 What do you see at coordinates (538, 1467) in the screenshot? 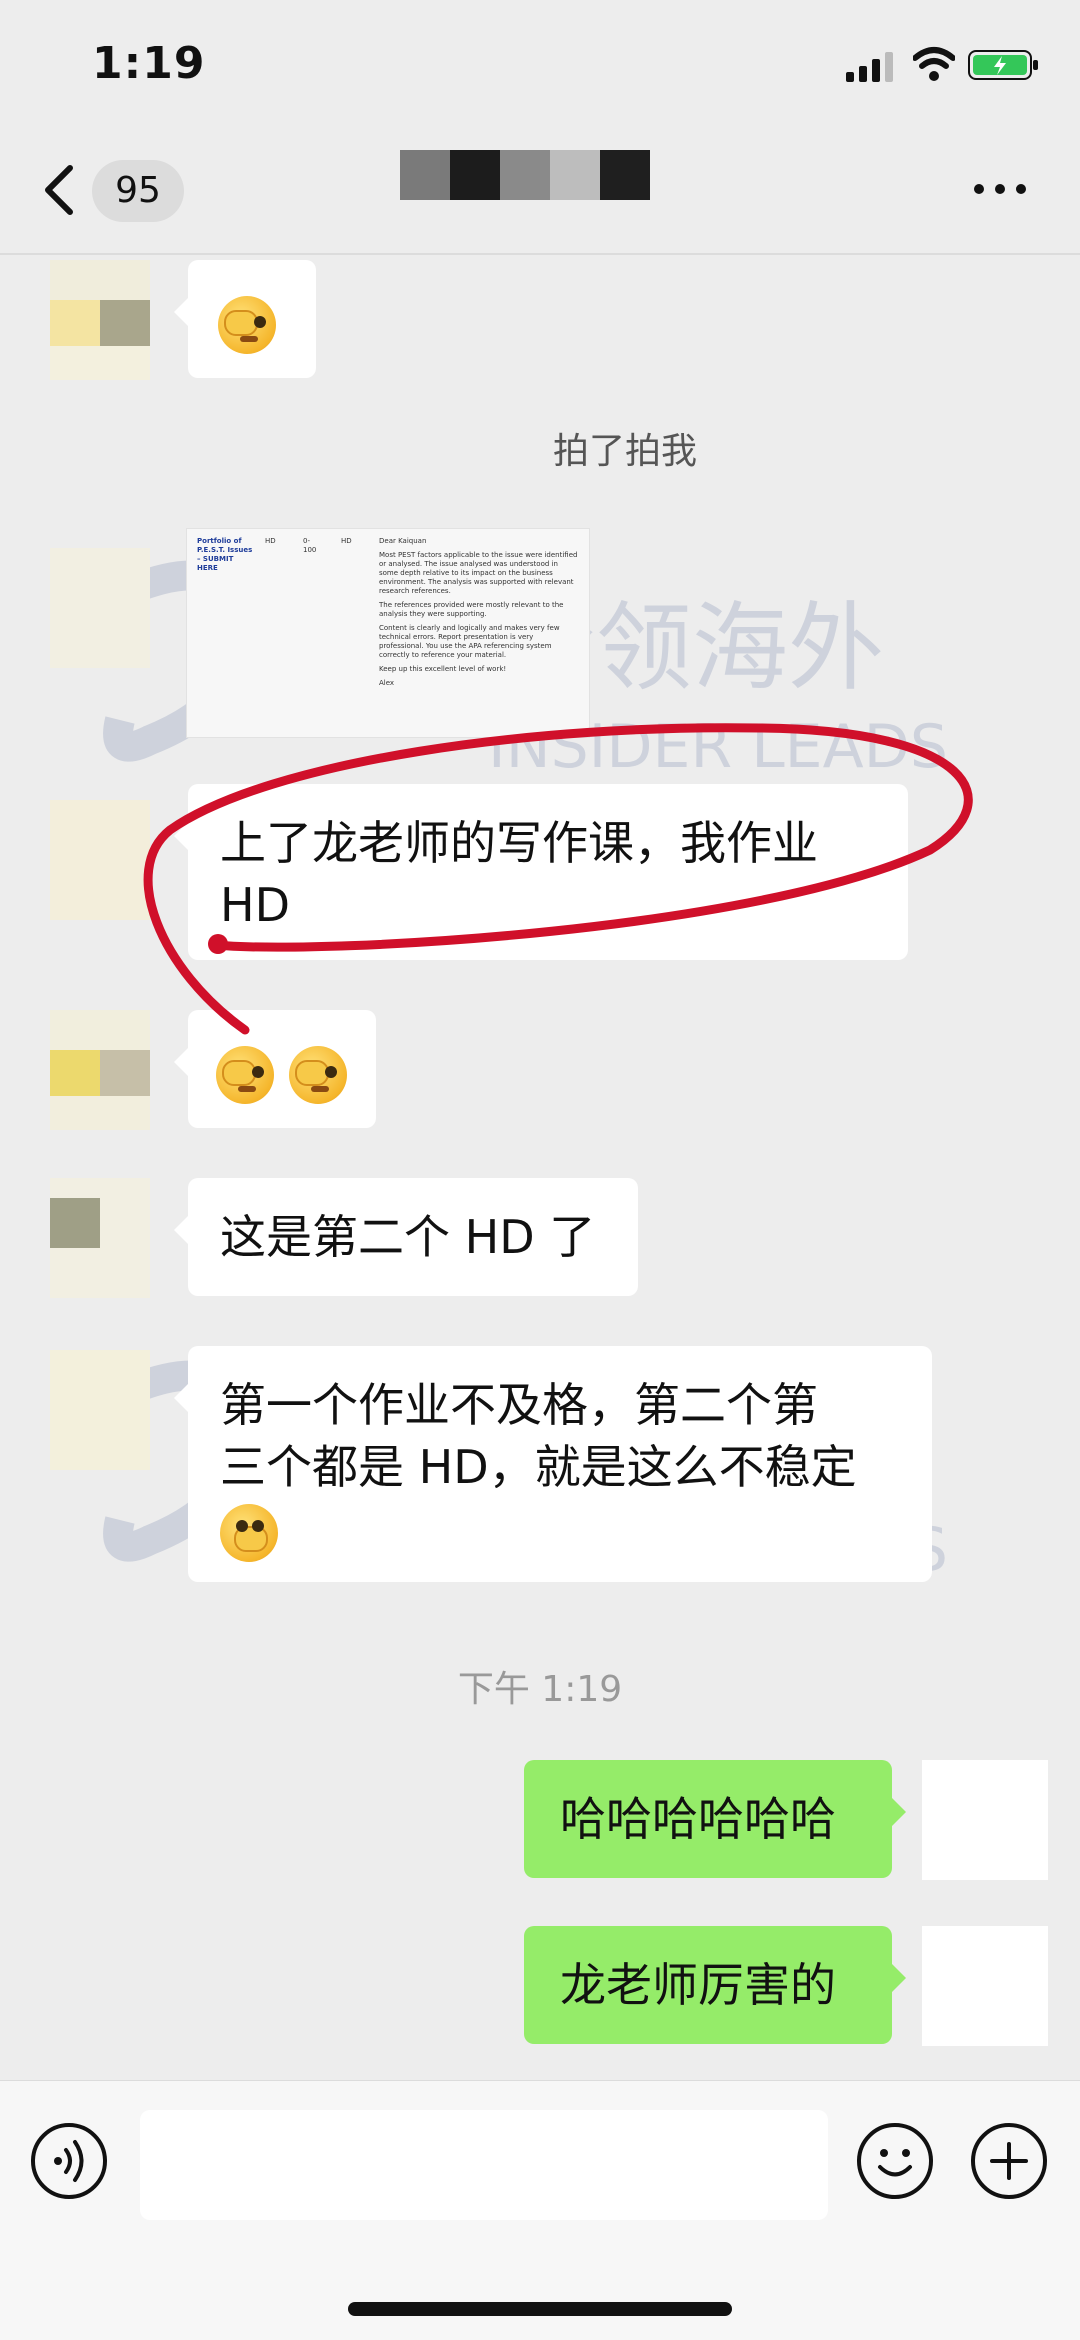
I see `message-text-line: 三个都是 HD，就是这么不稳定` at bounding box center [538, 1467].